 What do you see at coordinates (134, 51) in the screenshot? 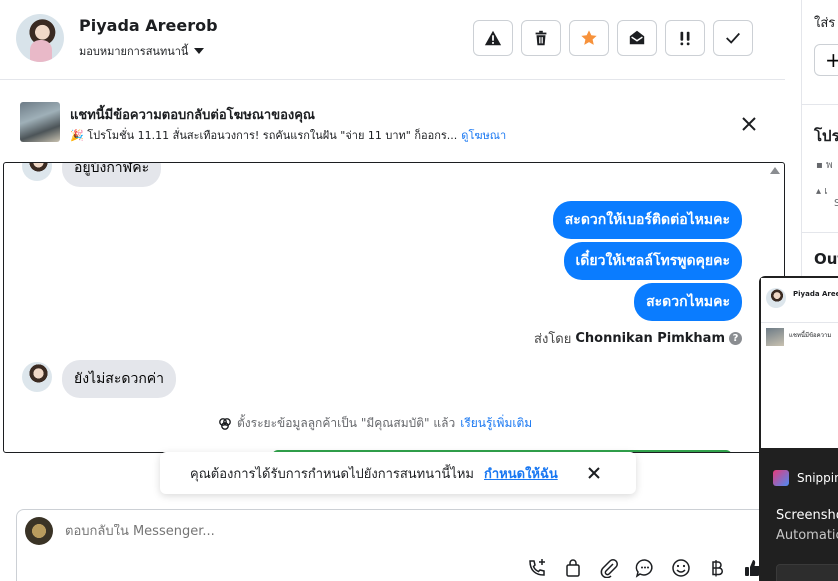
I see `assign-label: มอบหมายการสนทนานี้` at bounding box center [134, 51].